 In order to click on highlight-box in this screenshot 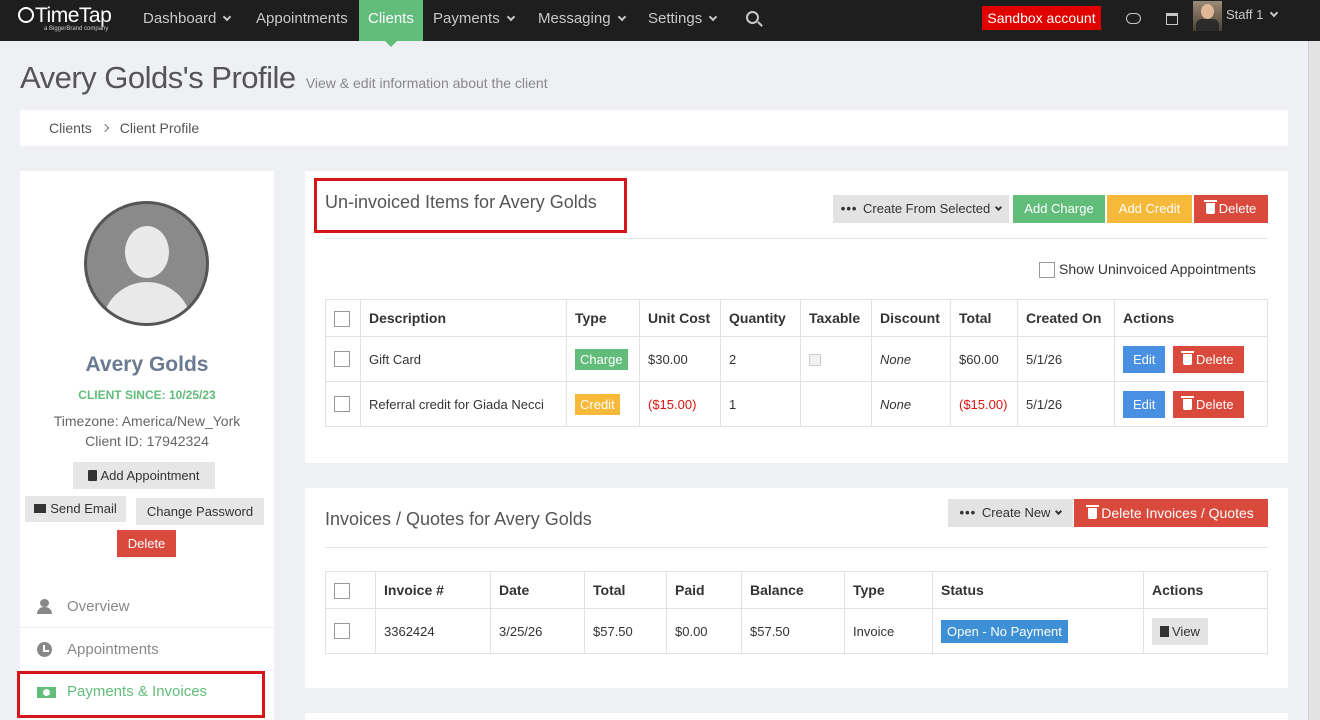, I will do `click(470, 205)`.